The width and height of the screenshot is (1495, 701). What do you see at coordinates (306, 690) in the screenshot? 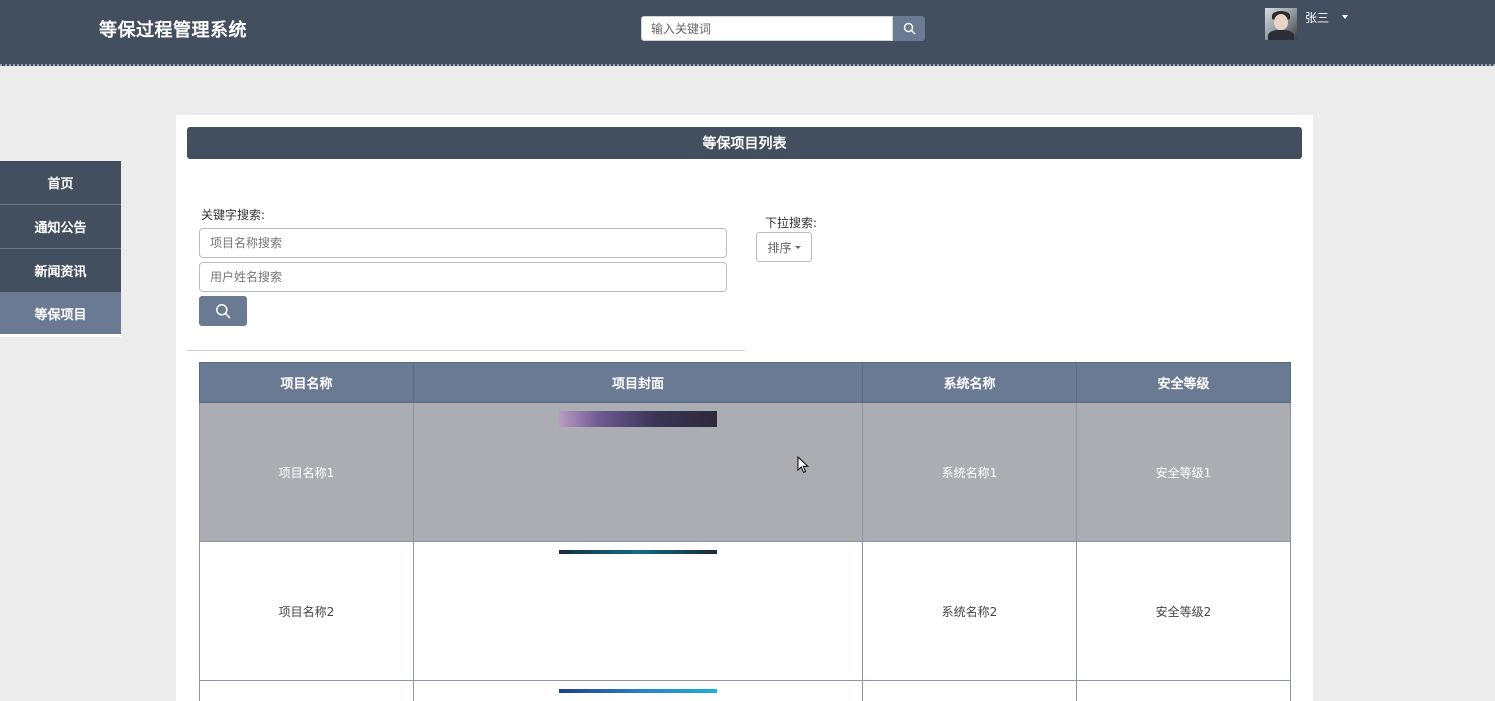
I see `cell-project-name` at bounding box center [306, 690].